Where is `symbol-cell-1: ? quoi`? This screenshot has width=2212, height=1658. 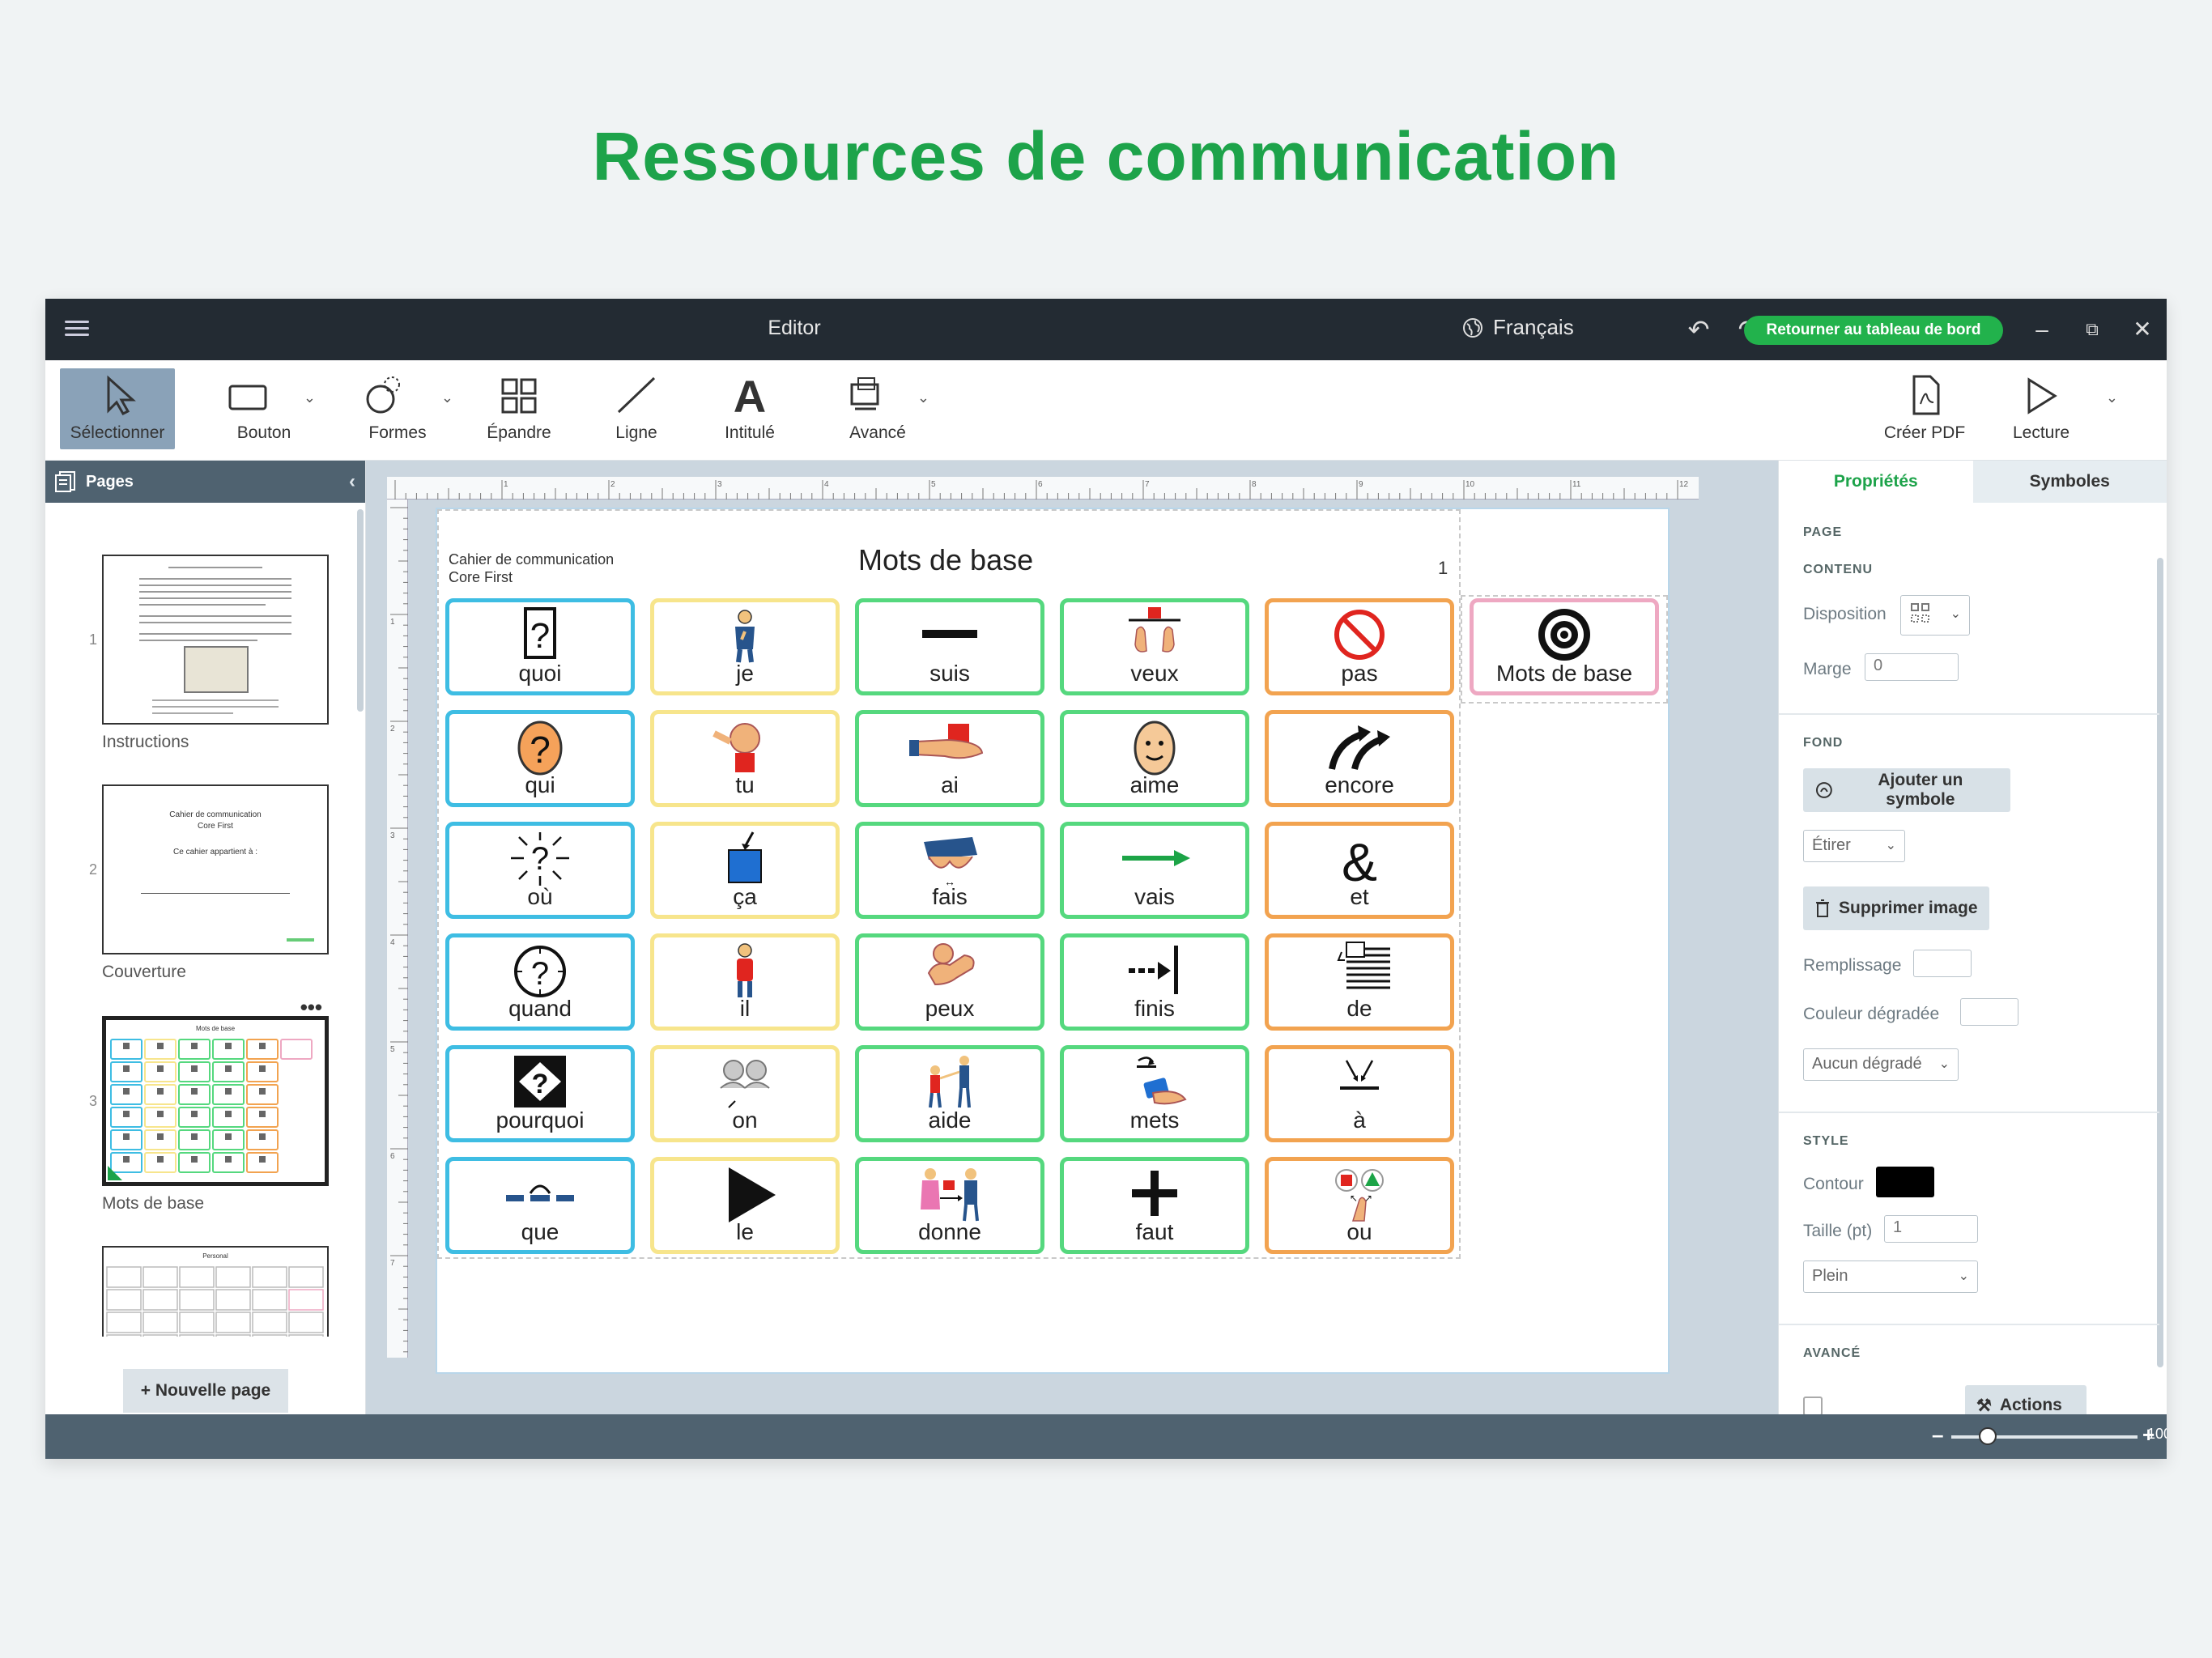 symbol-cell-1: ? quoi is located at coordinates (540, 646).